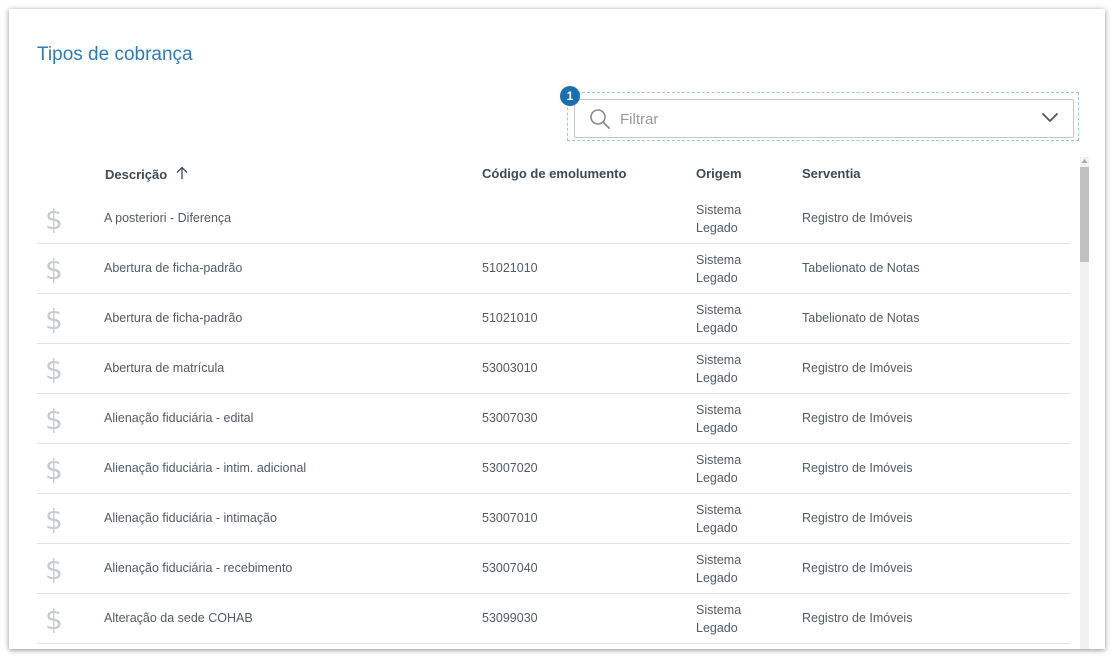 The width and height of the screenshot is (1119, 664). What do you see at coordinates (164, 368) in the screenshot?
I see `cell-descricao: Abertura de matrícula` at bounding box center [164, 368].